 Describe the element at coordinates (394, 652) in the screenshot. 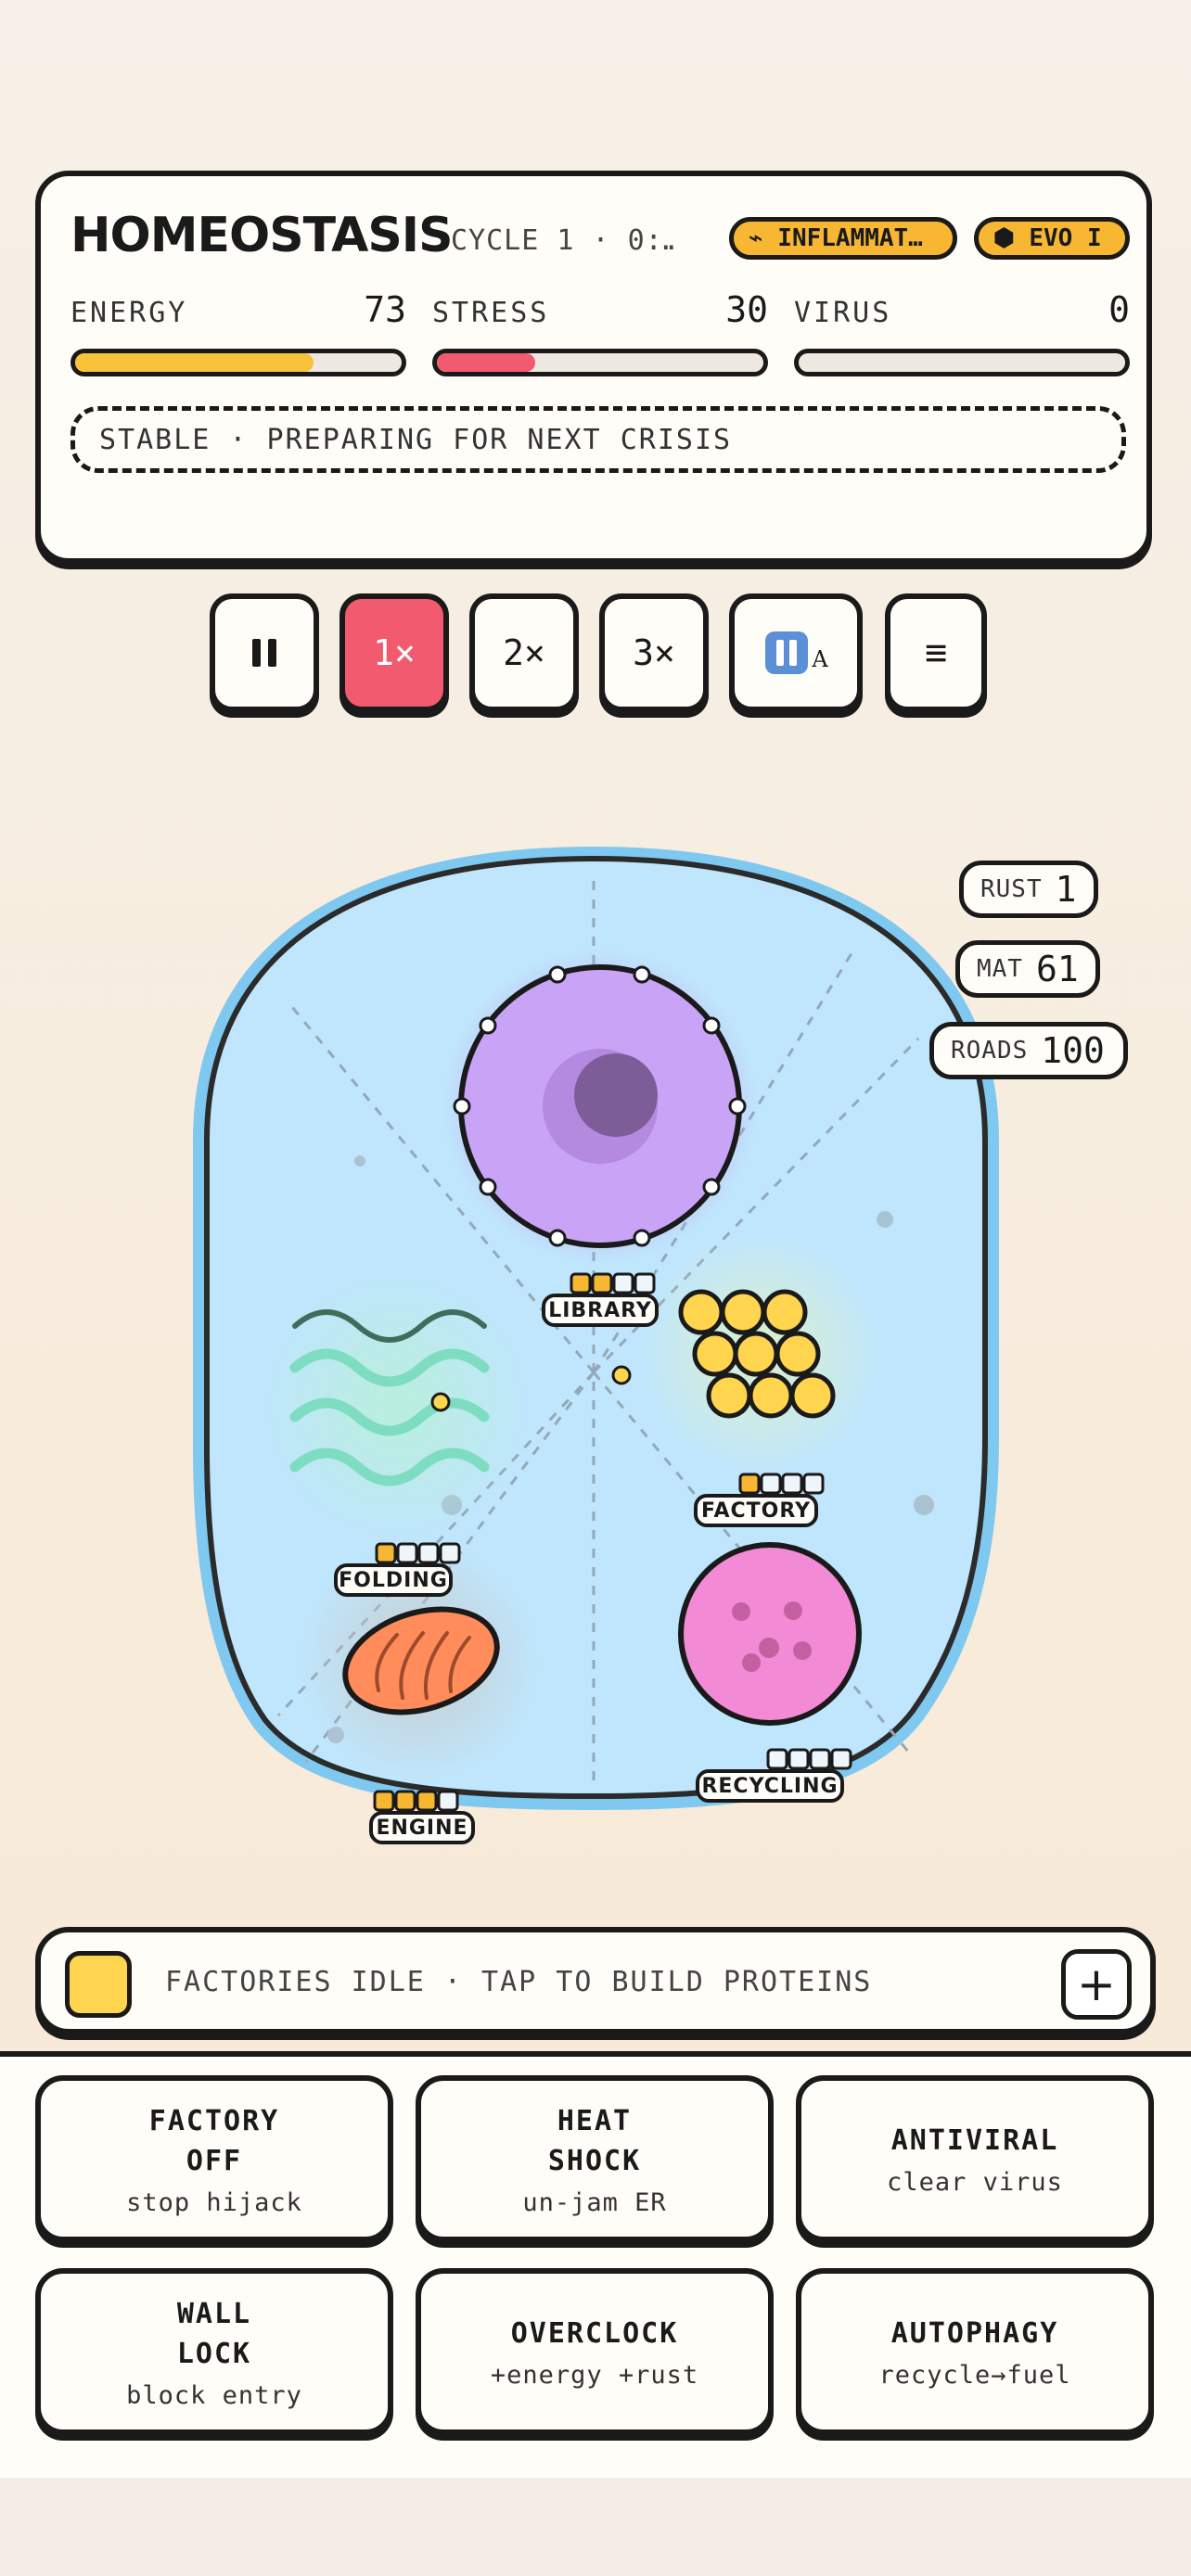

I see `speed-1x-button: 1×` at that location.